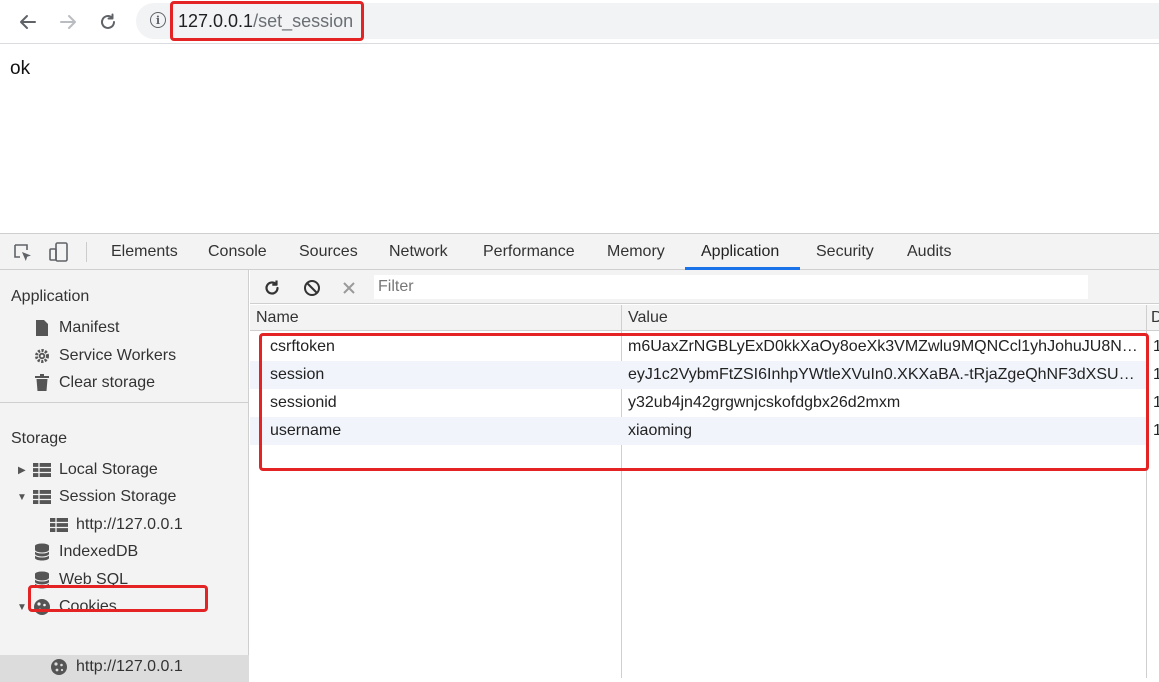  I want to click on sidebar-item-web-sql: Web SQL, so click(80, 580).